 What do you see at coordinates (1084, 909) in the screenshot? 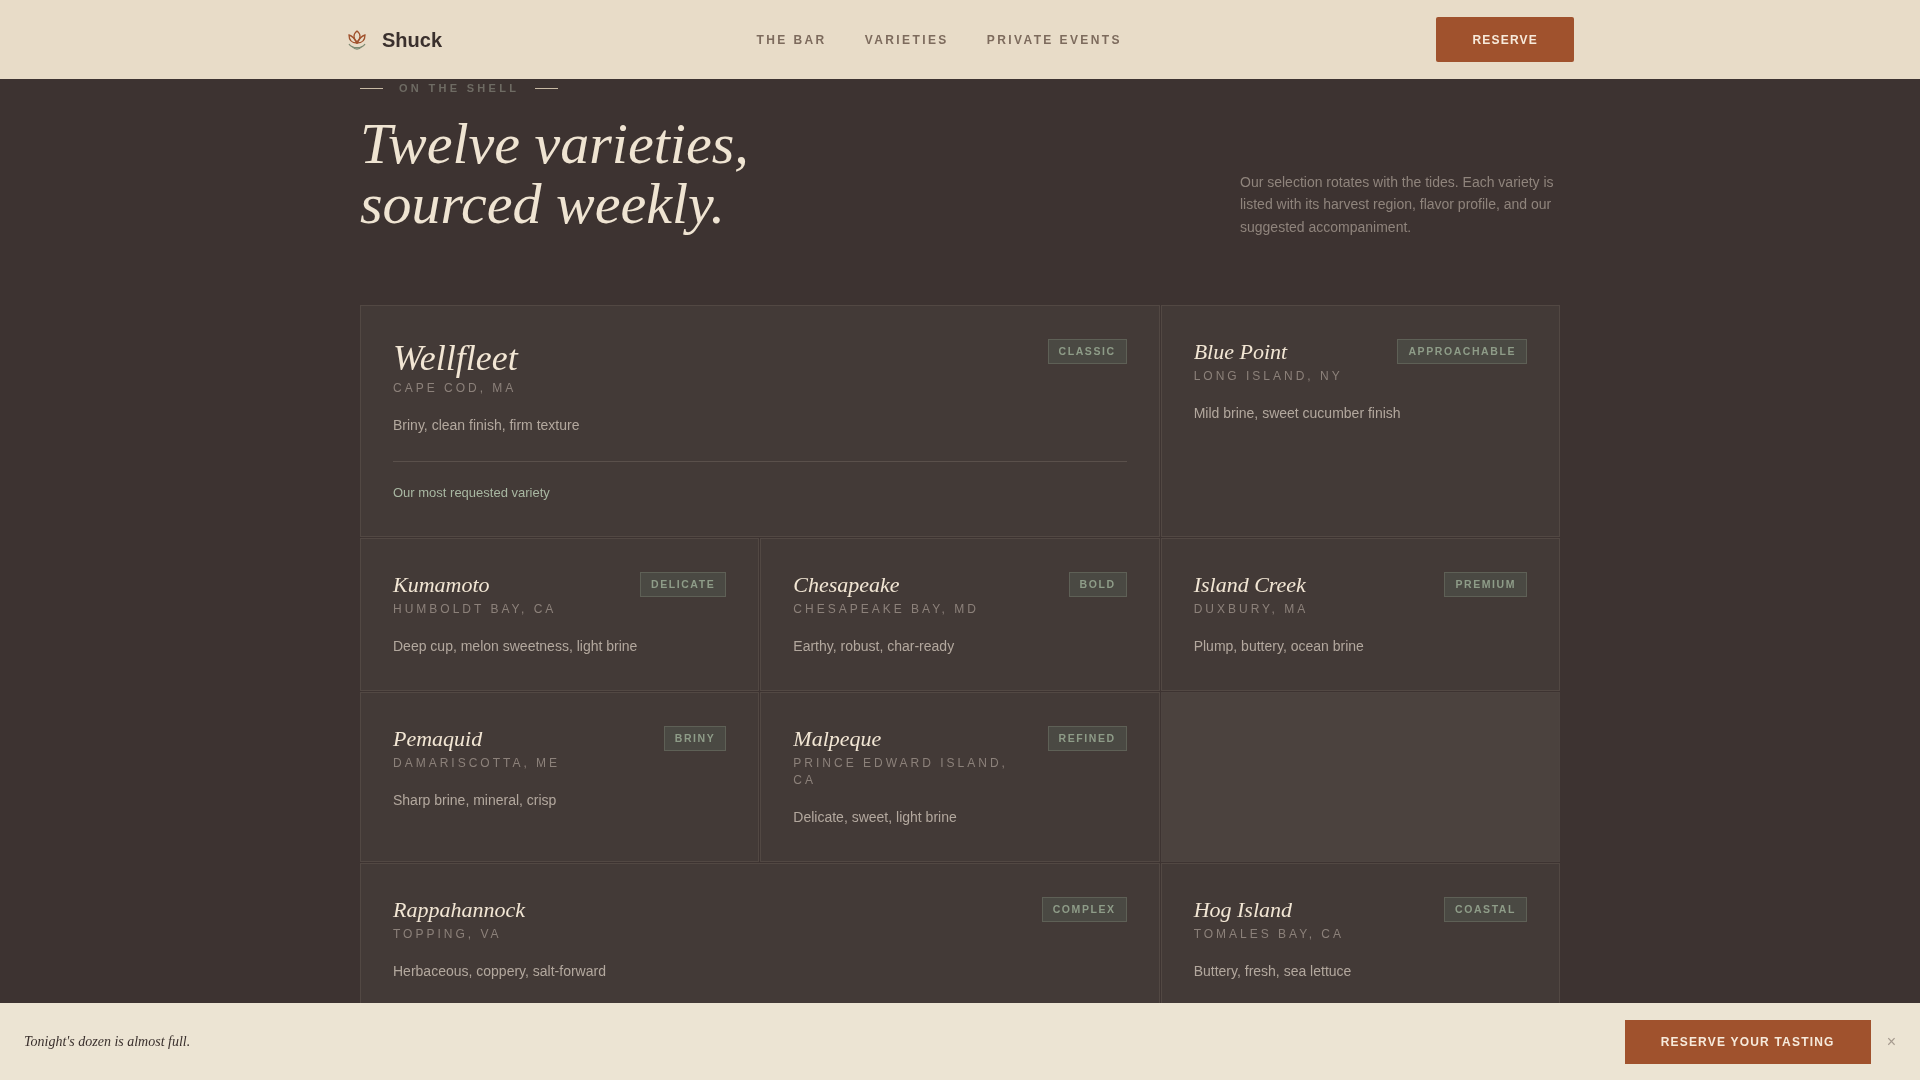
I see `variety-tag: COMPLEX` at bounding box center [1084, 909].